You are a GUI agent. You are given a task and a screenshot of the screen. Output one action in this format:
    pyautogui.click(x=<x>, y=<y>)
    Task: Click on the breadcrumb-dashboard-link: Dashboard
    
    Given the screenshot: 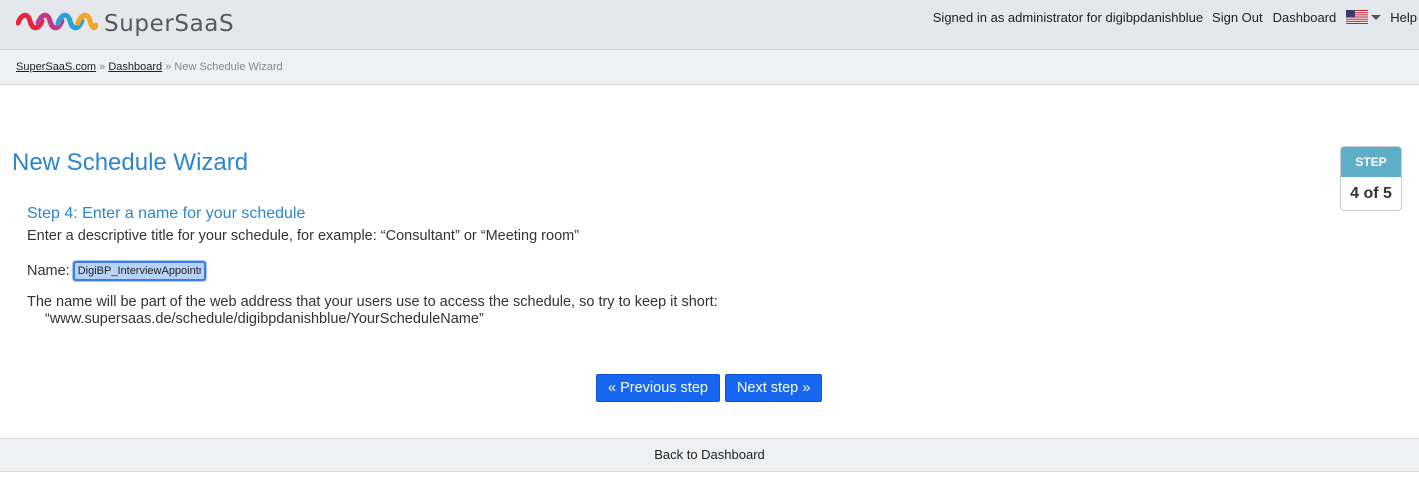 What is the action you would take?
    pyautogui.click(x=135, y=67)
    